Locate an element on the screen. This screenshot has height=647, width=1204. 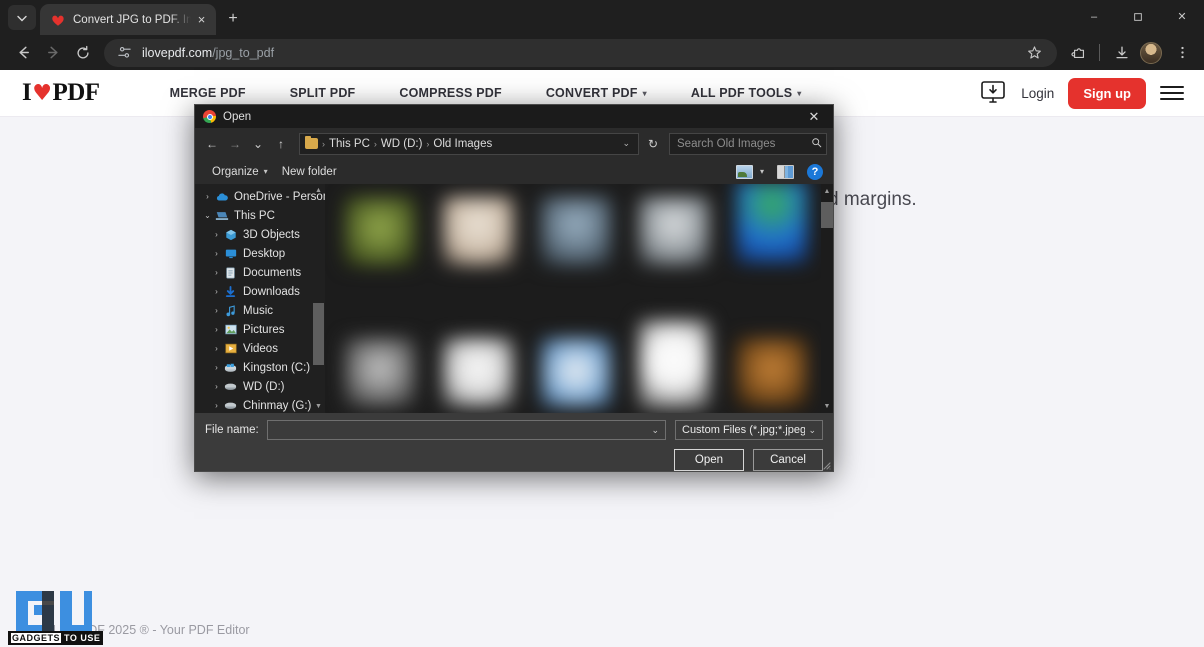
breadcrumb-segment-wd-d: WD (D:) is located at coordinates (402, 144).